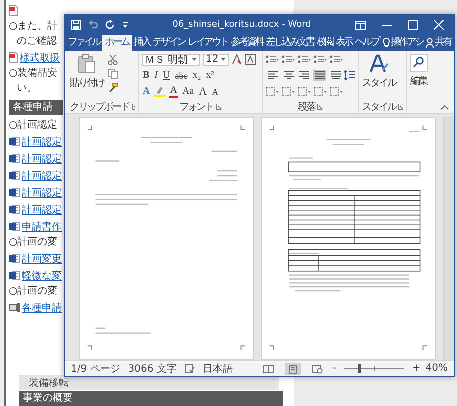 Image resolution: width=457 pixels, height=406 pixels. Describe the element at coordinates (438, 43) in the screenshot. I see `share-button: 共有` at that location.